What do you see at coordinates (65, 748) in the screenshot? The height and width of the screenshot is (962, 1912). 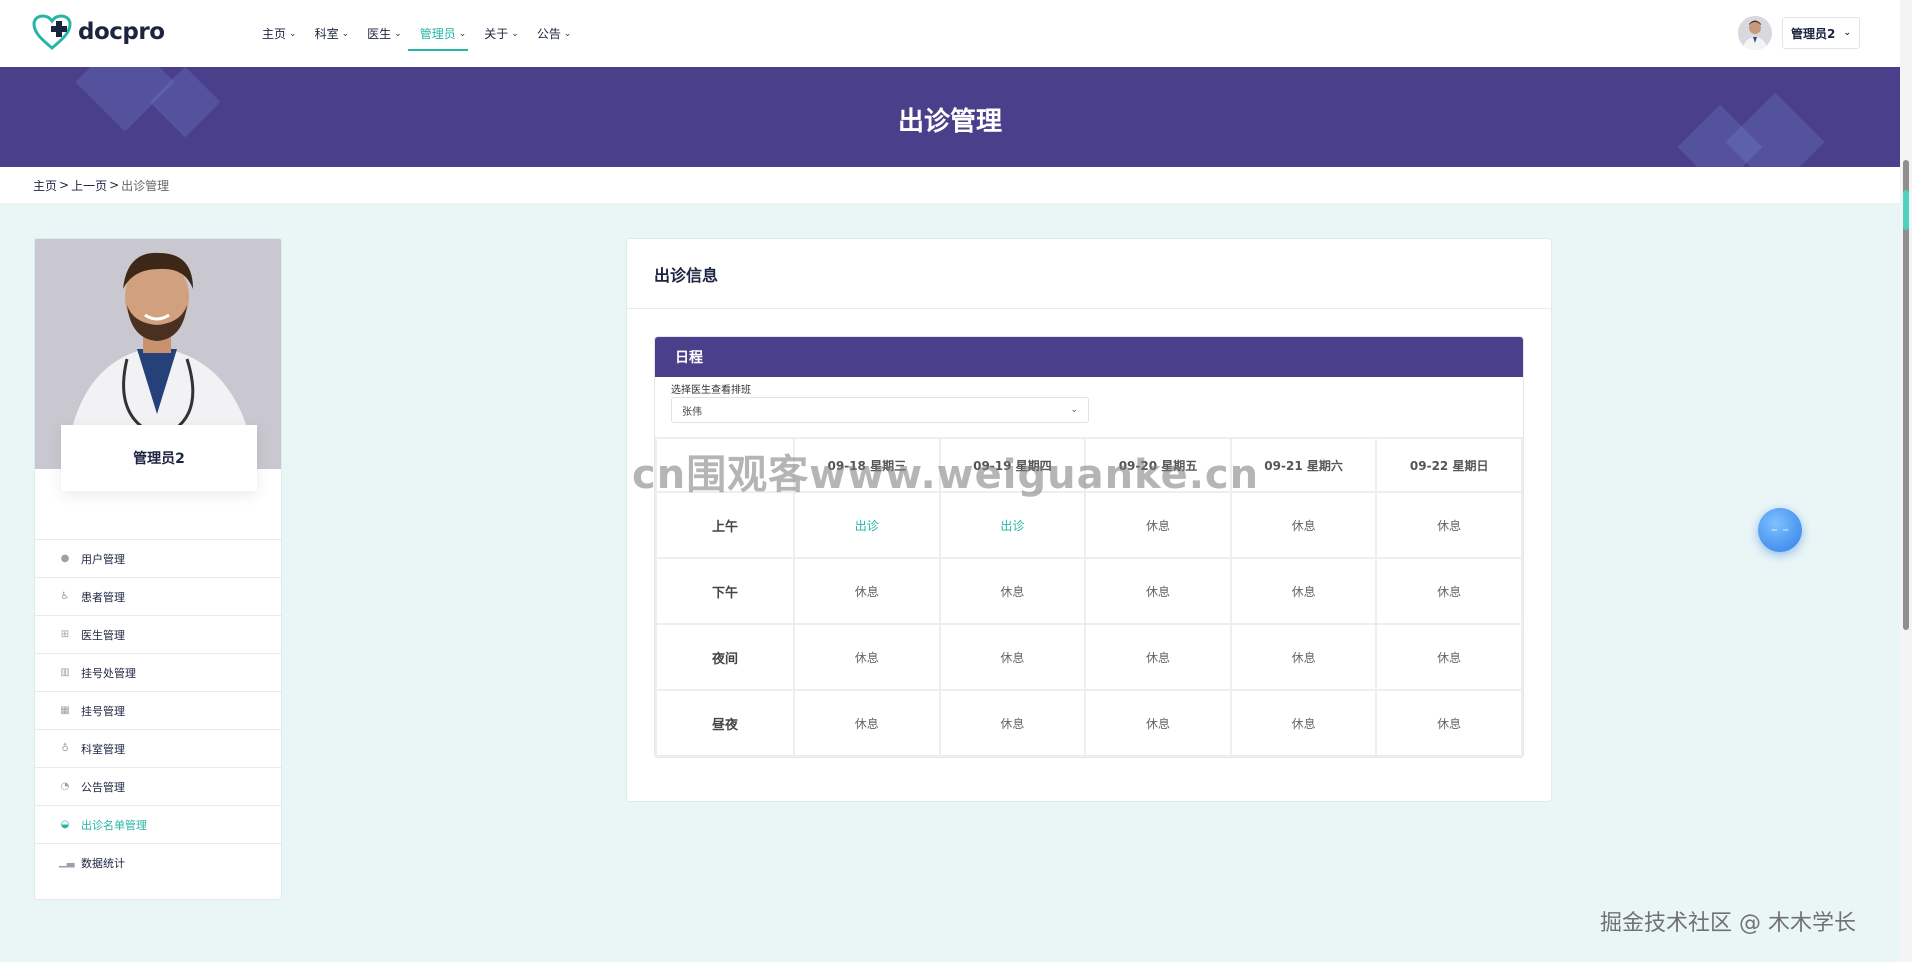 I see `stethoscope-icon: ♁` at bounding box center [65, 748].